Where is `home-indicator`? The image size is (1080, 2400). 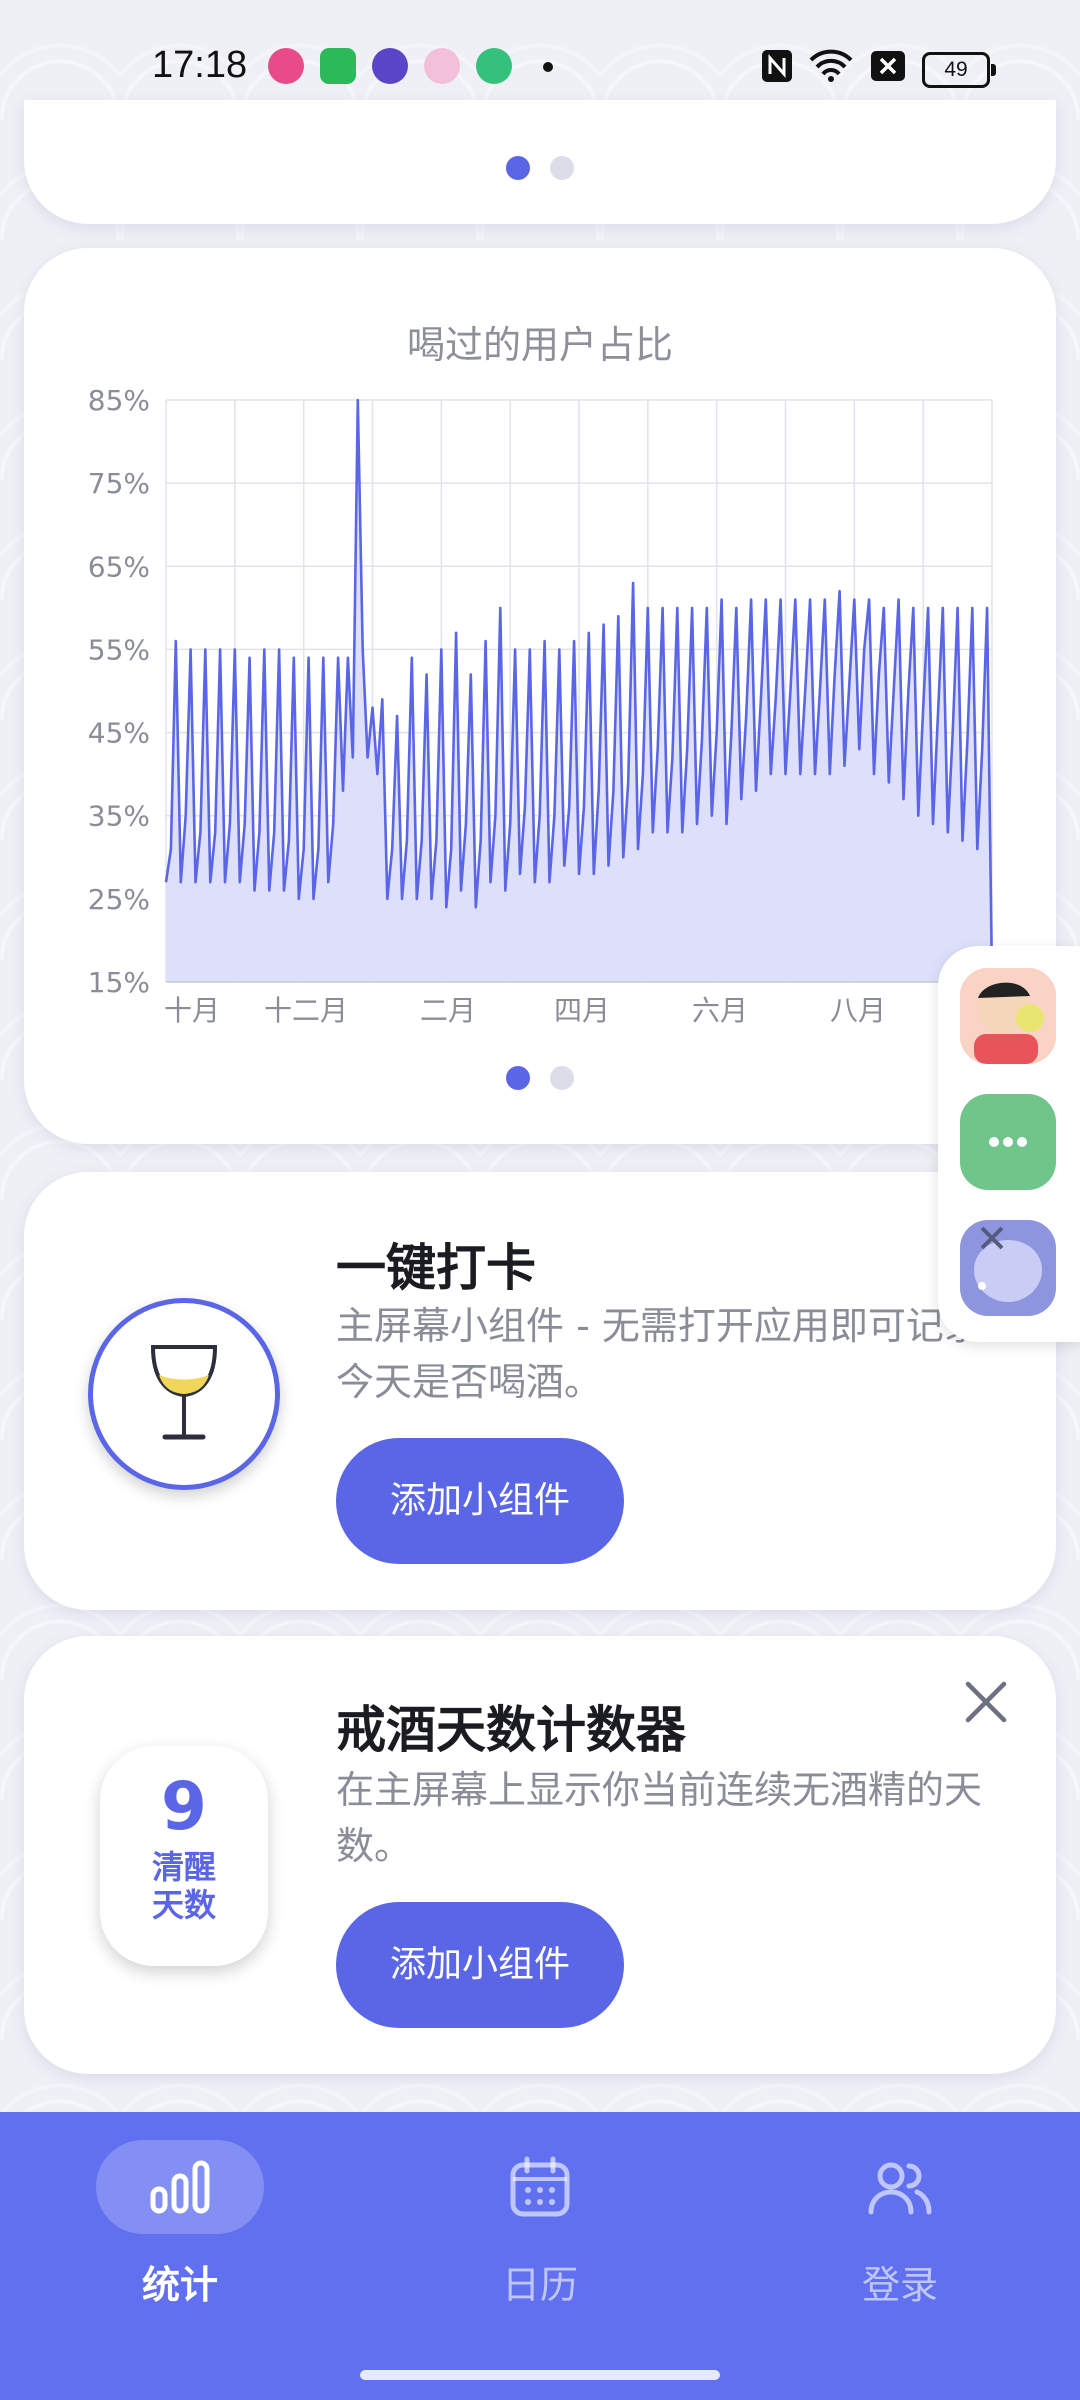
home-indicator is located at coordinates (540, 2375).